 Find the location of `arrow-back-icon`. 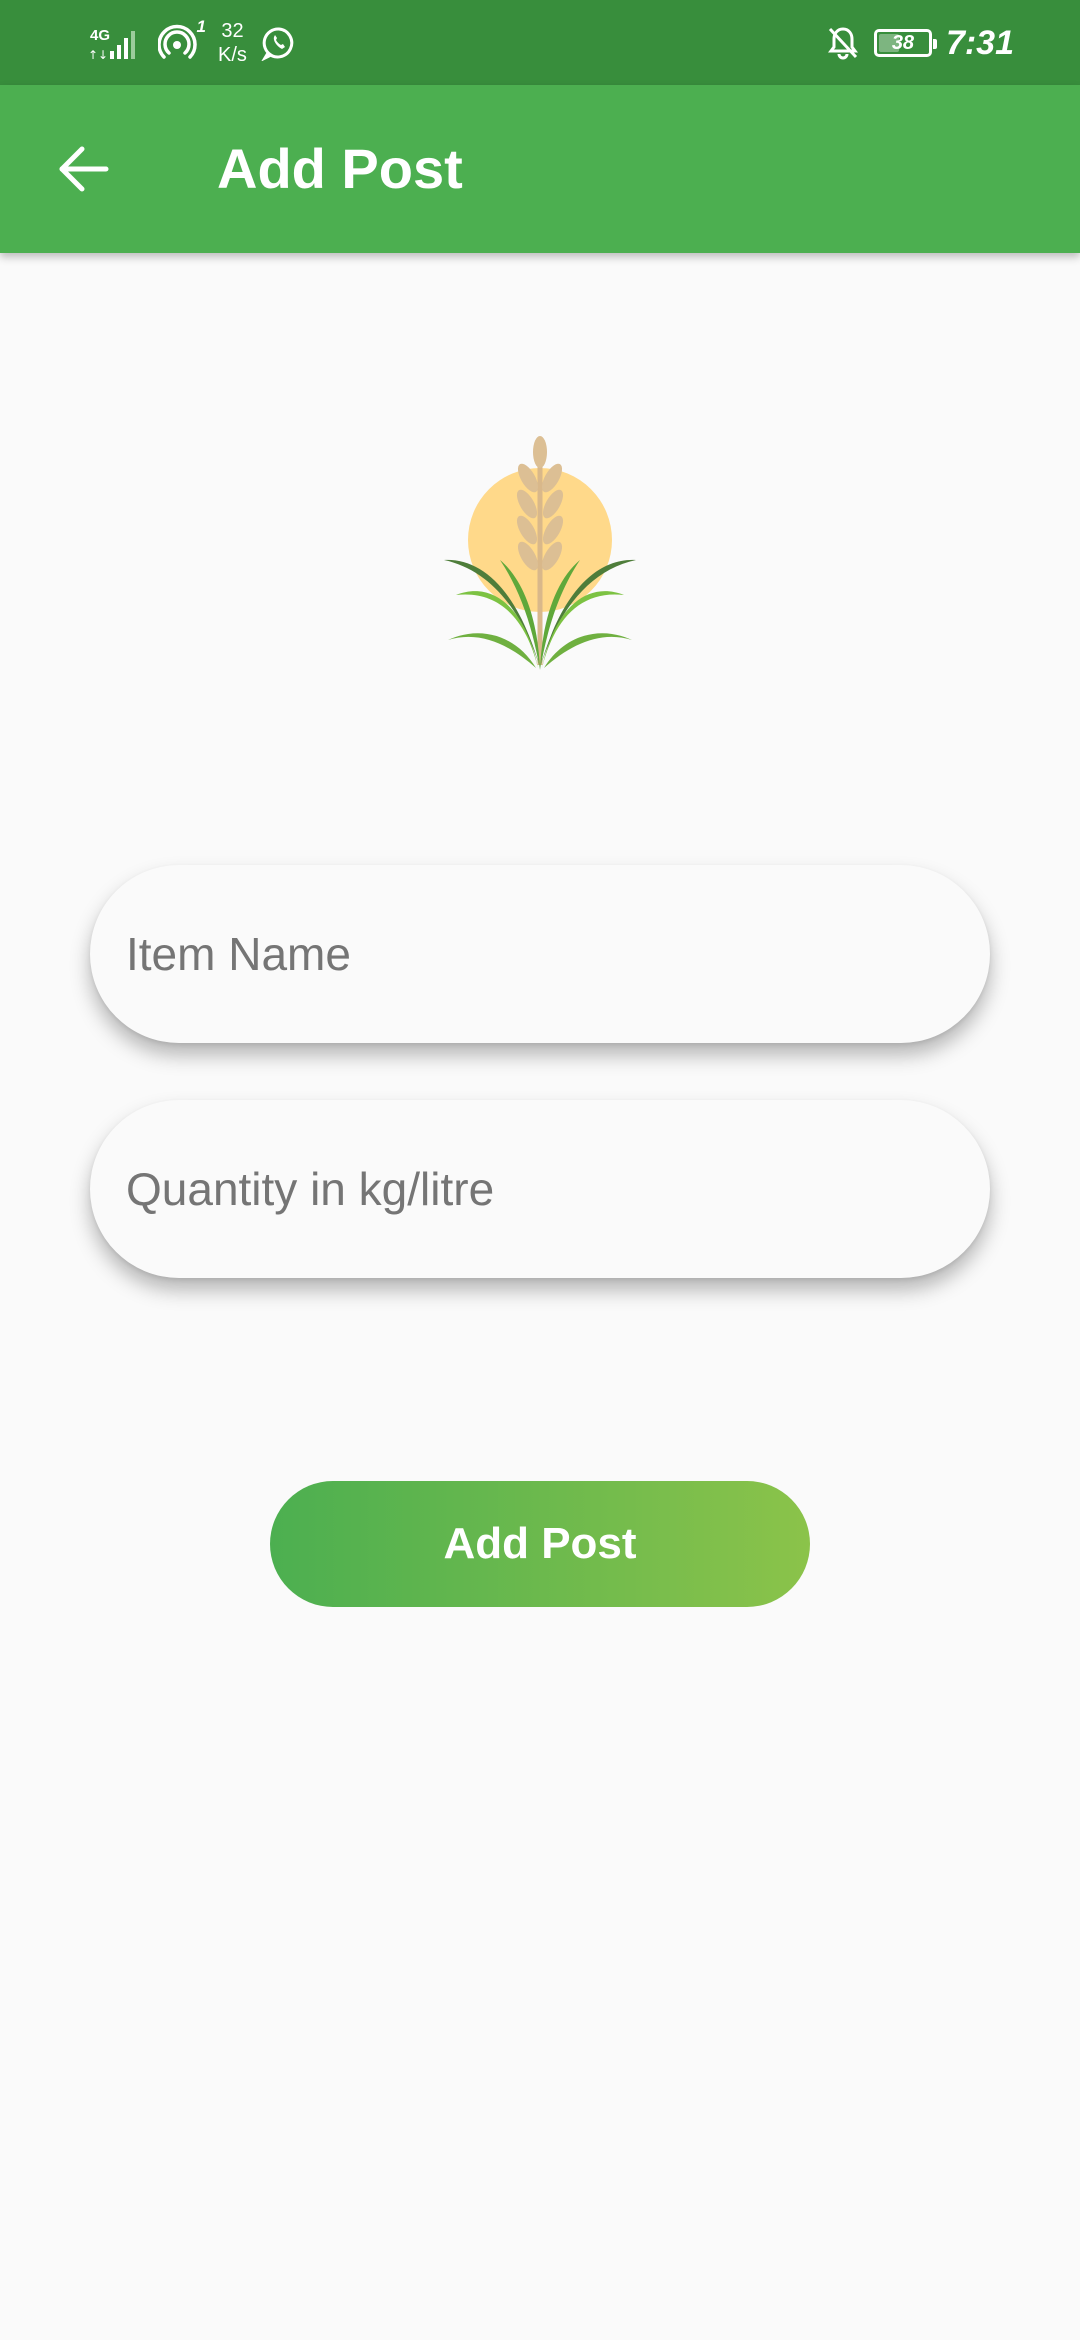

arrow-back-icon is located at coordinates (84, 169).